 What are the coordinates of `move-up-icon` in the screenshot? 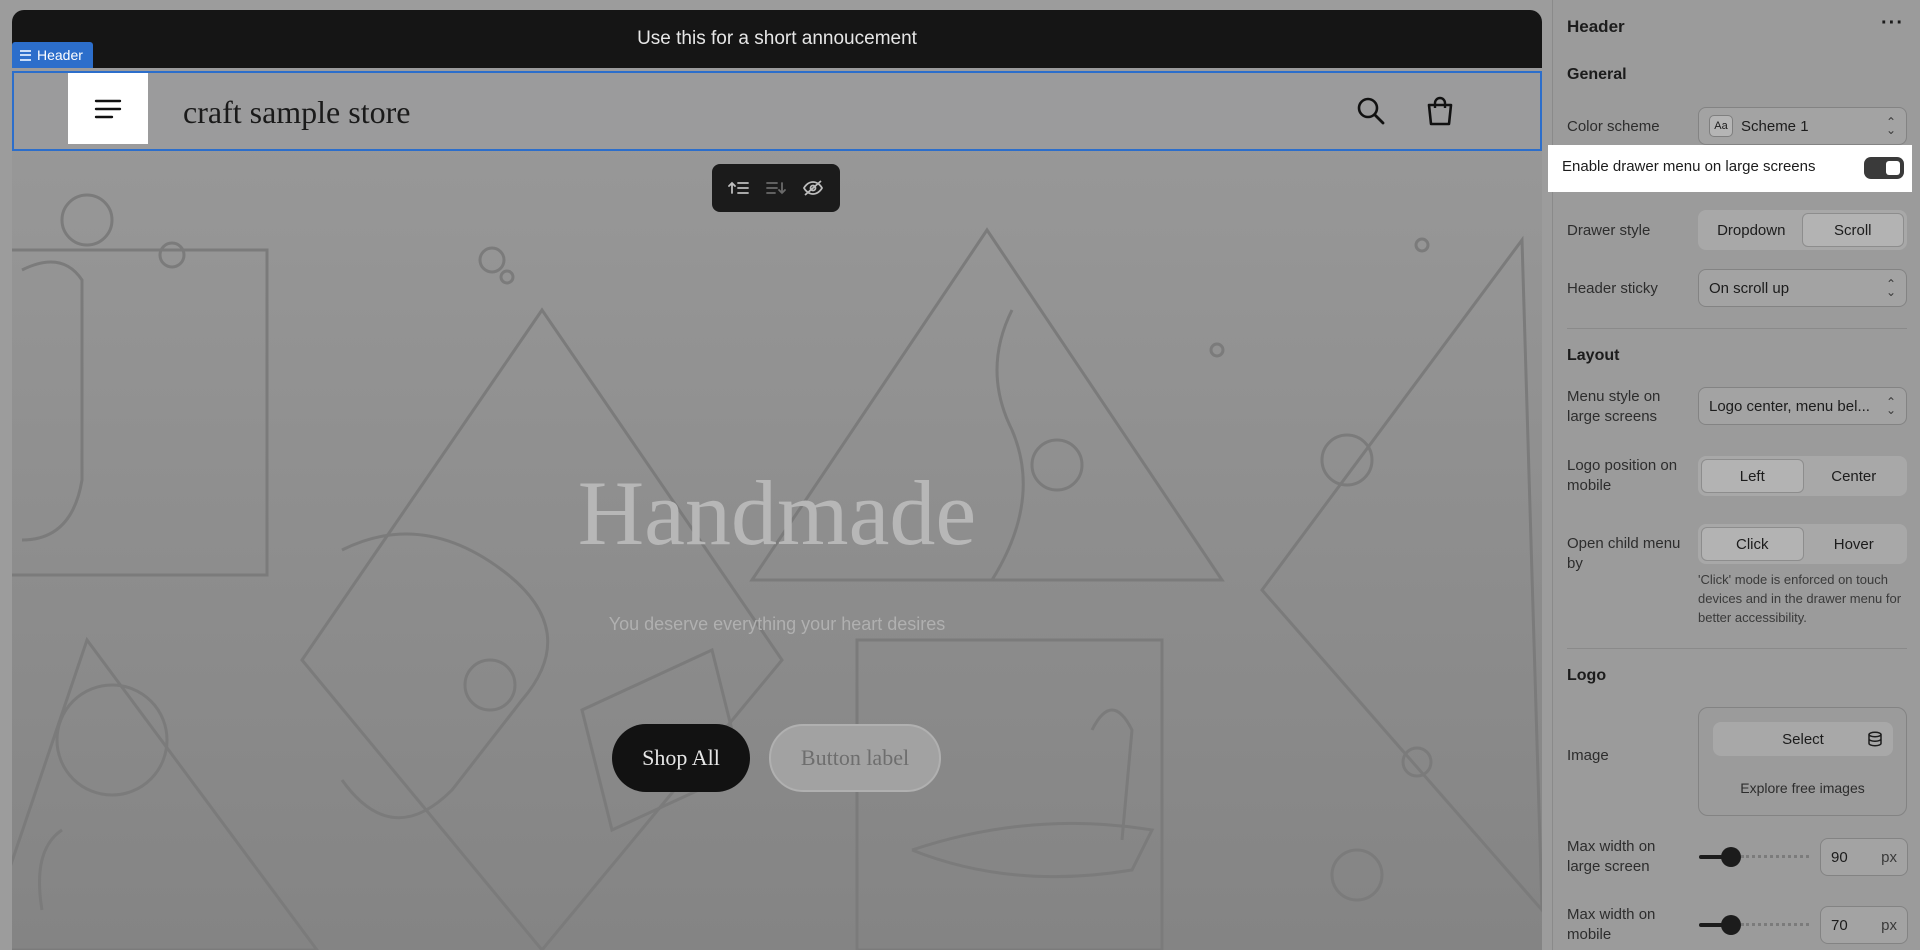 It's located at (738, 187).